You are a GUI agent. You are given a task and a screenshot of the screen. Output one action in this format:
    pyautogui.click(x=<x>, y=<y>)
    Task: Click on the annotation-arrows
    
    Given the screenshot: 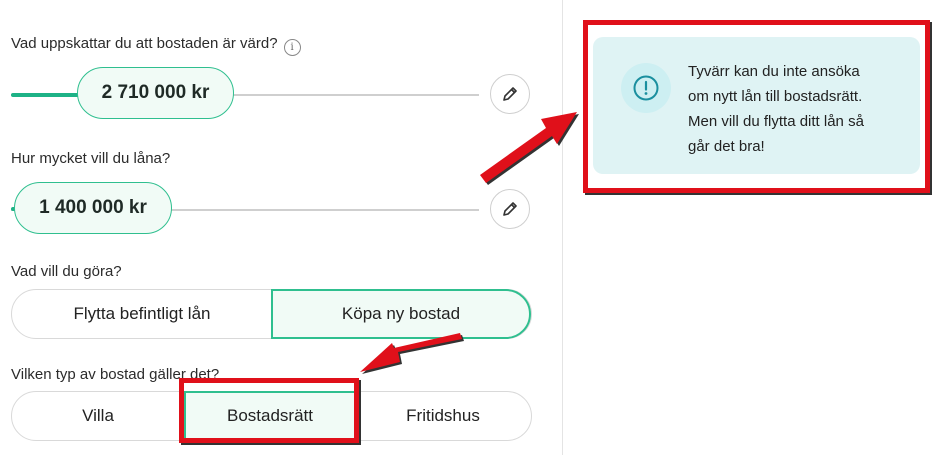 What is the action you would take?
    pyautogui.click(x=469, y=243)
    